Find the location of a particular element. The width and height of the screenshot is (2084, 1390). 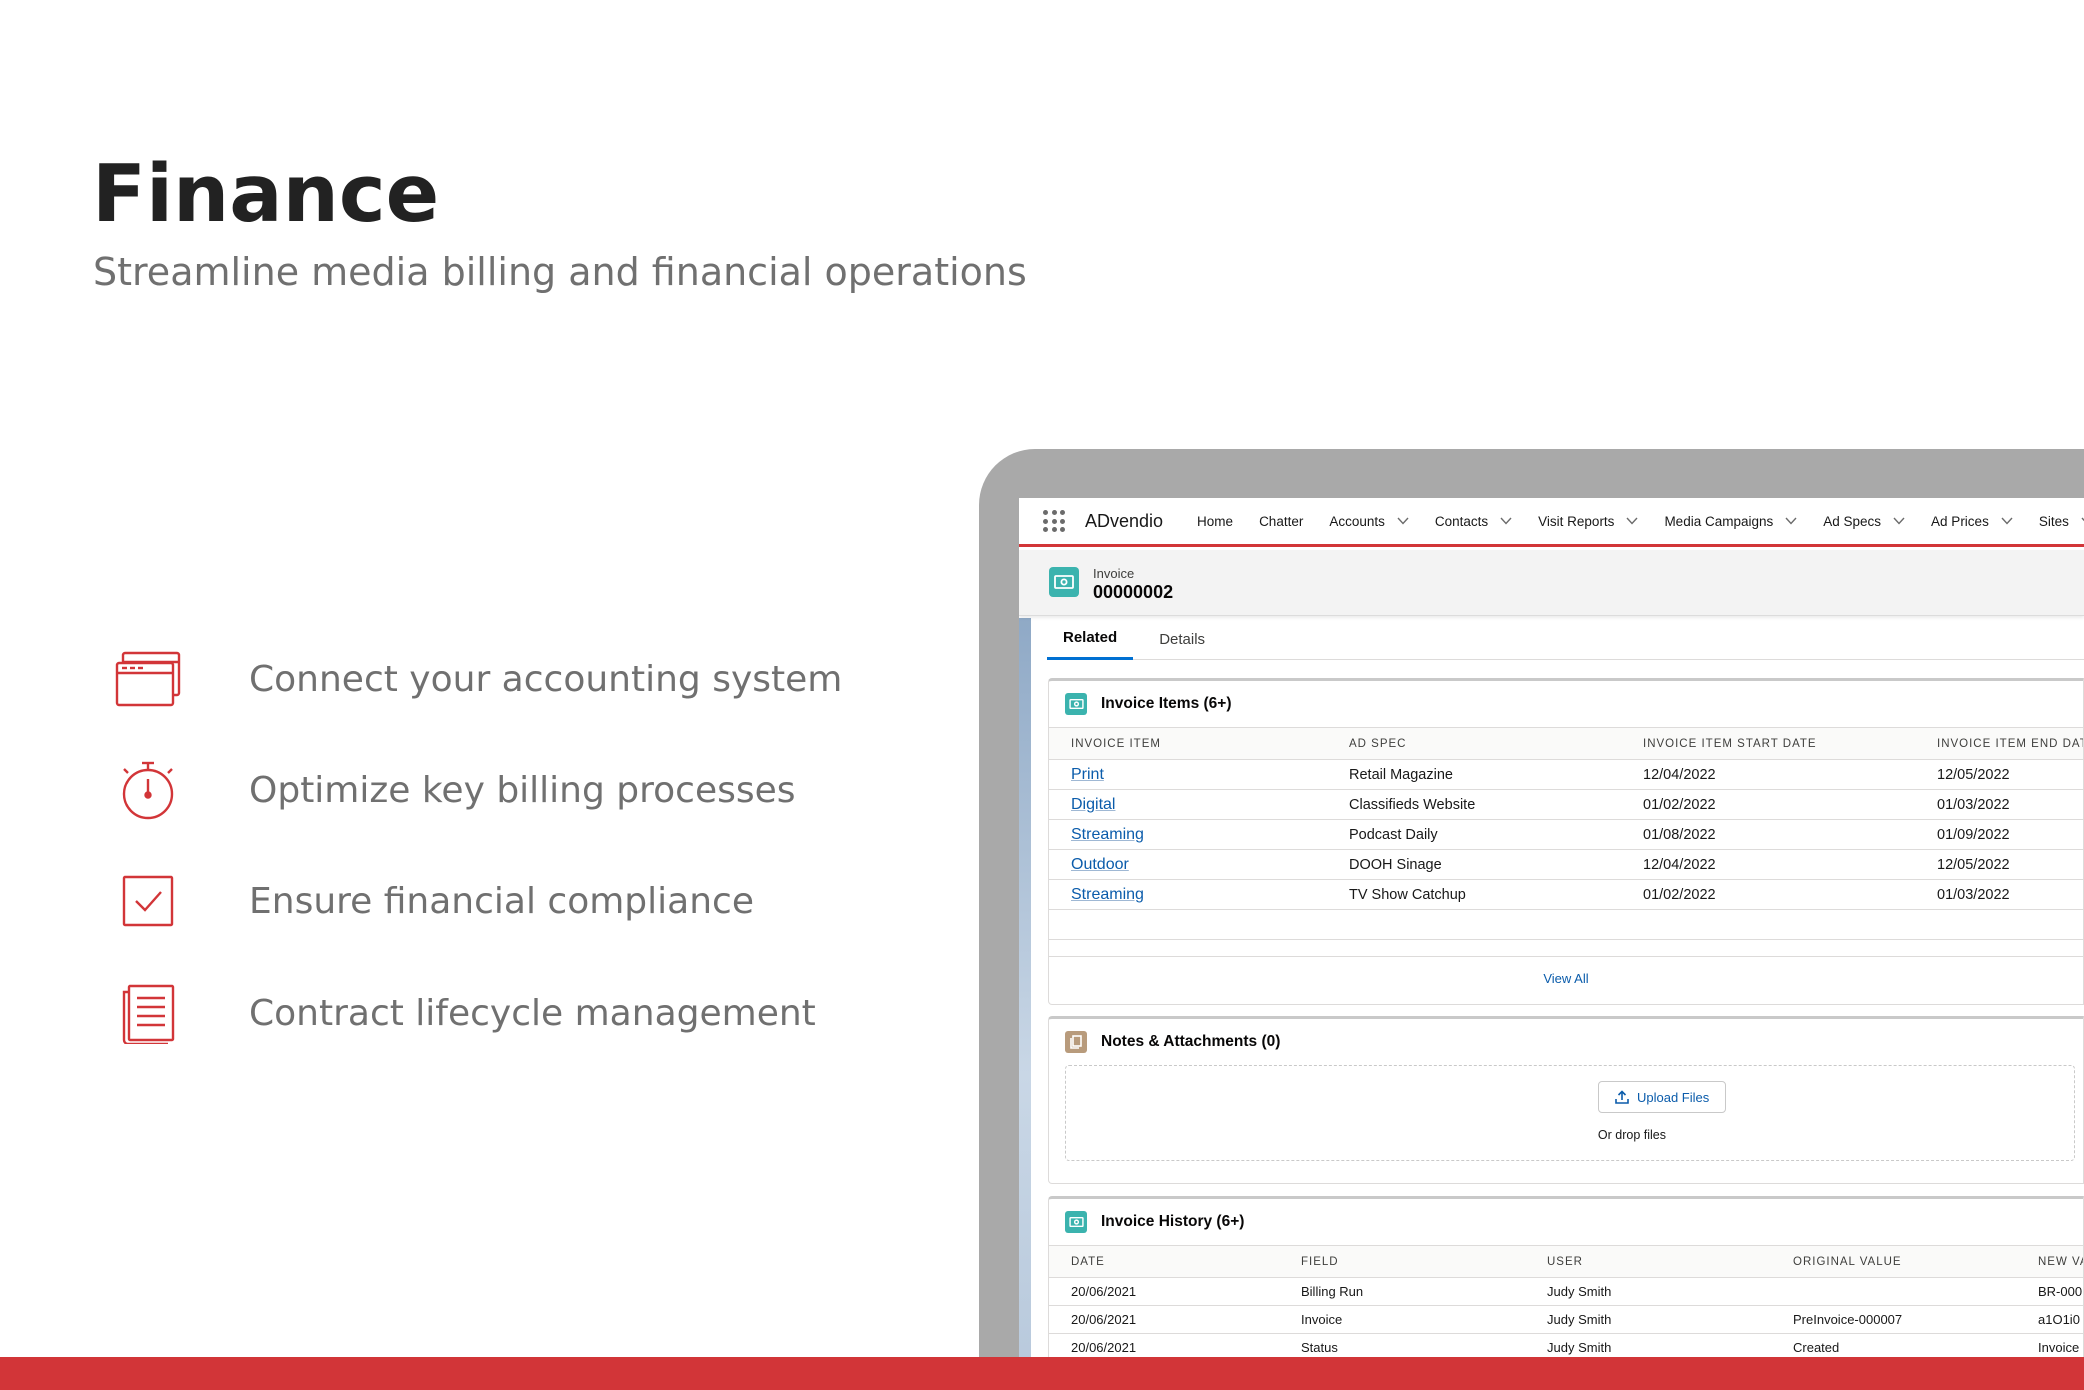

upload-files-button: Upload Files is located at coordinates (1662, 1097).